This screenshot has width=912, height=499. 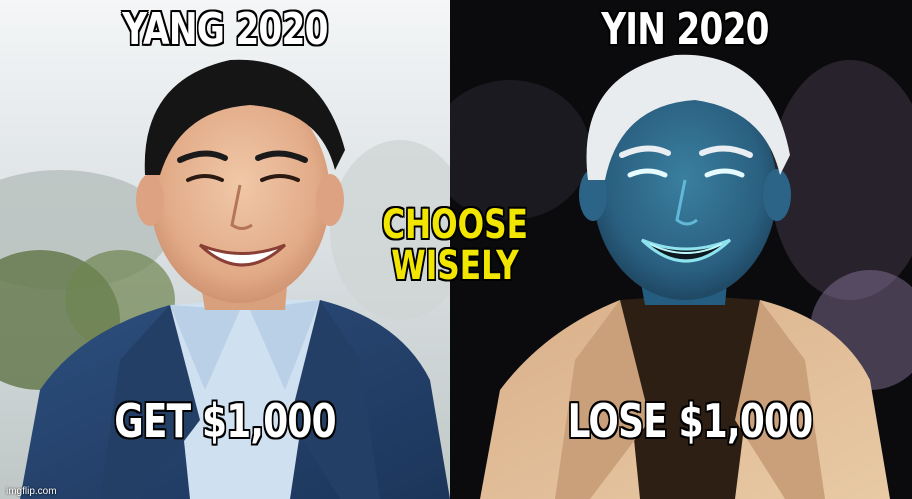 I want to click on choose-wisely-caption: CHOOSE WISELY, so click(x=455, y=246).